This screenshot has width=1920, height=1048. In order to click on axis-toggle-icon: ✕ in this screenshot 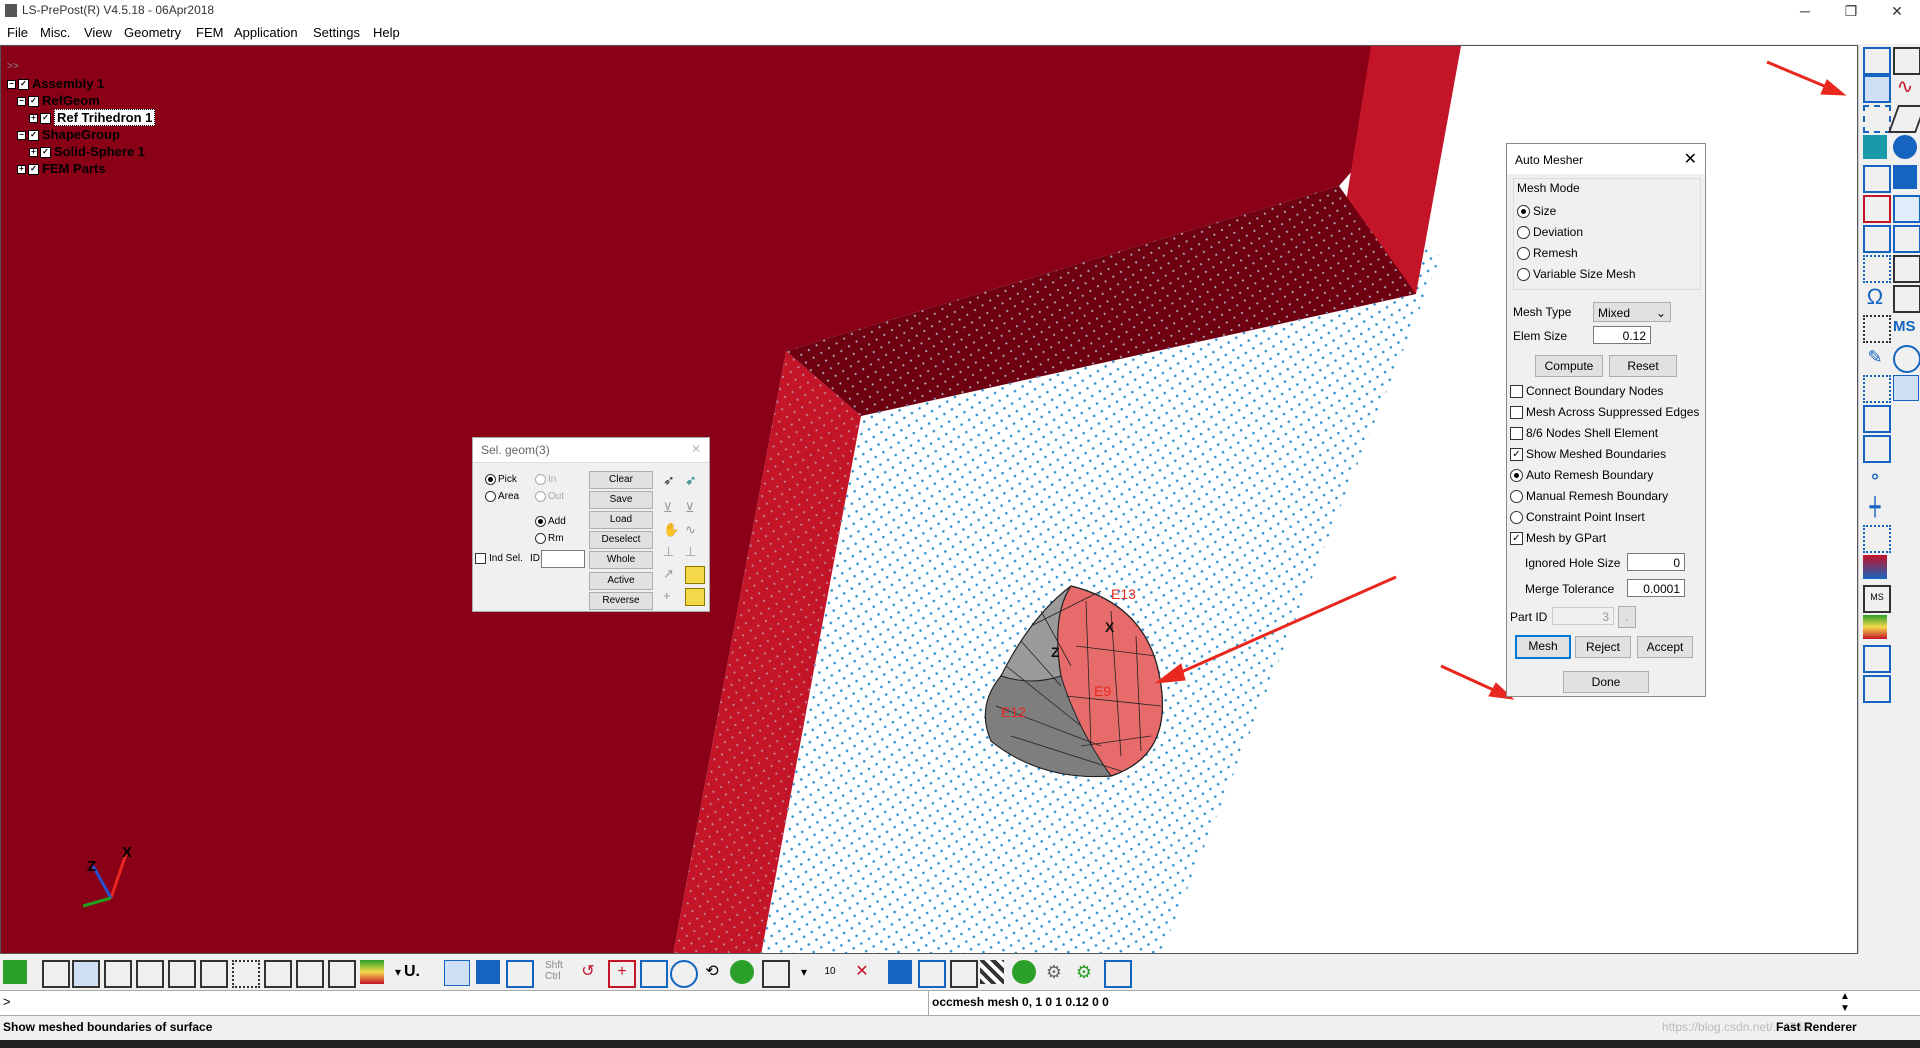, I will do `click(862, 972)`.